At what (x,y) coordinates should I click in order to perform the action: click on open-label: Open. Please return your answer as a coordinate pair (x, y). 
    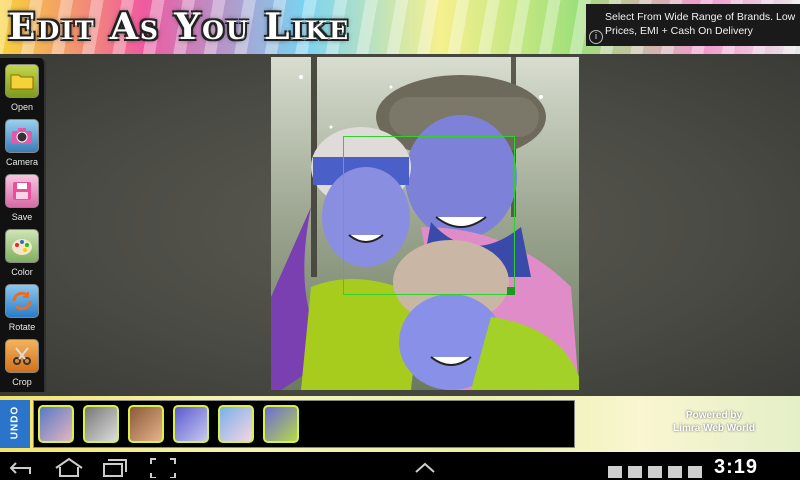
    Looking at the image, I should click on (22, 107).